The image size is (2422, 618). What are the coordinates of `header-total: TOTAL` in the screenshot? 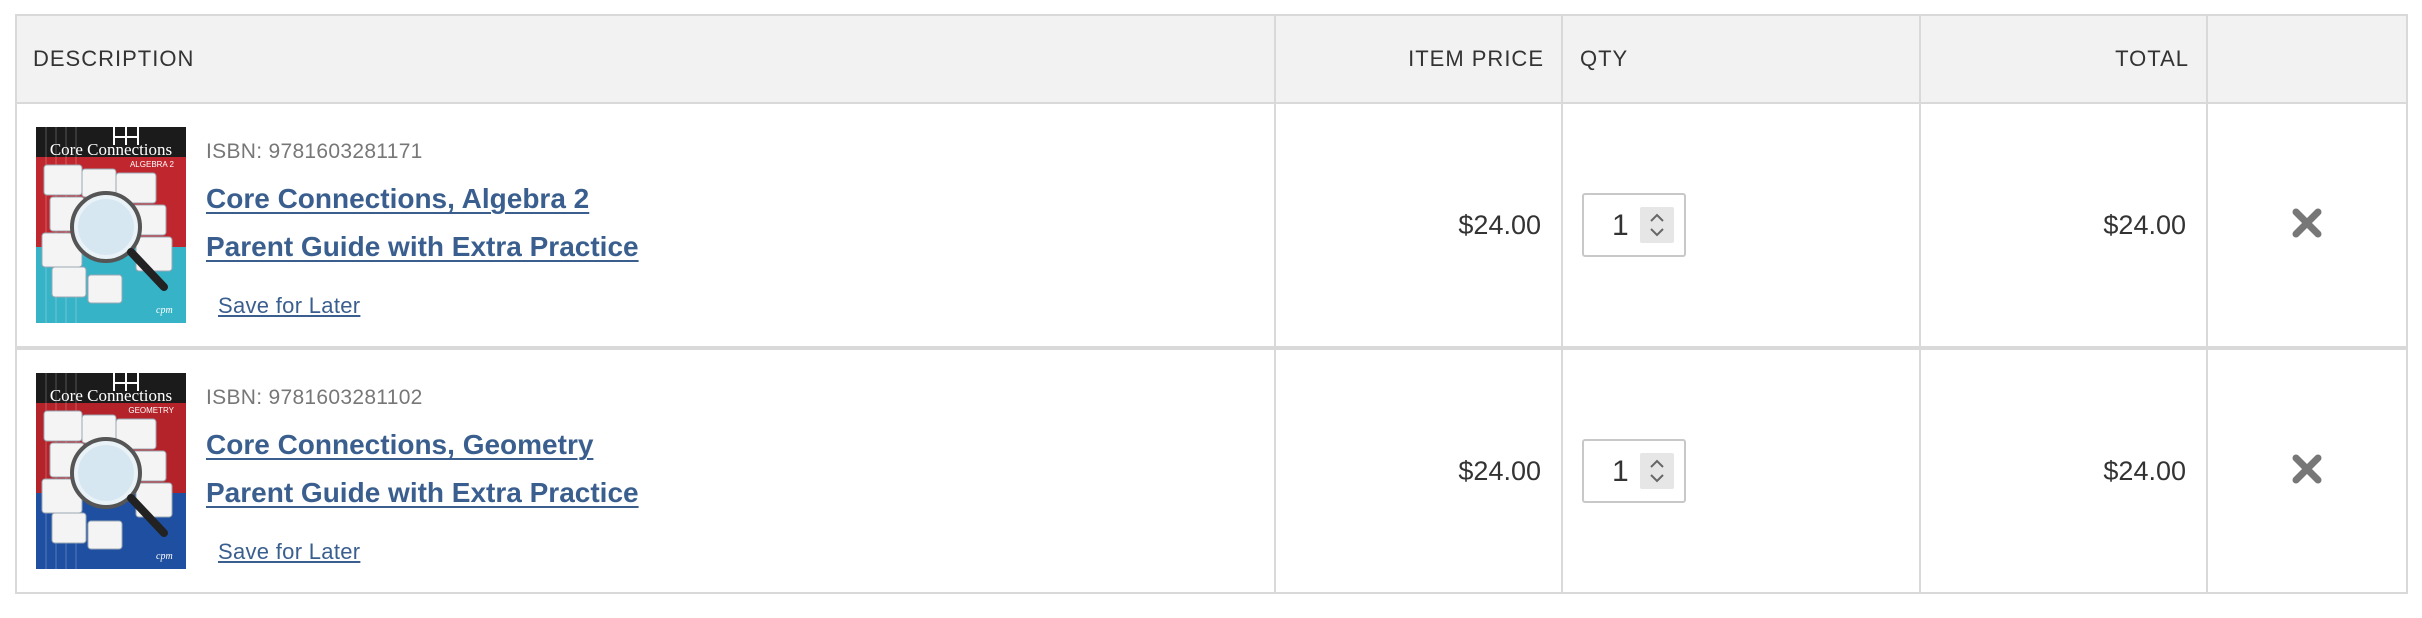 It's located at (2063, 59).